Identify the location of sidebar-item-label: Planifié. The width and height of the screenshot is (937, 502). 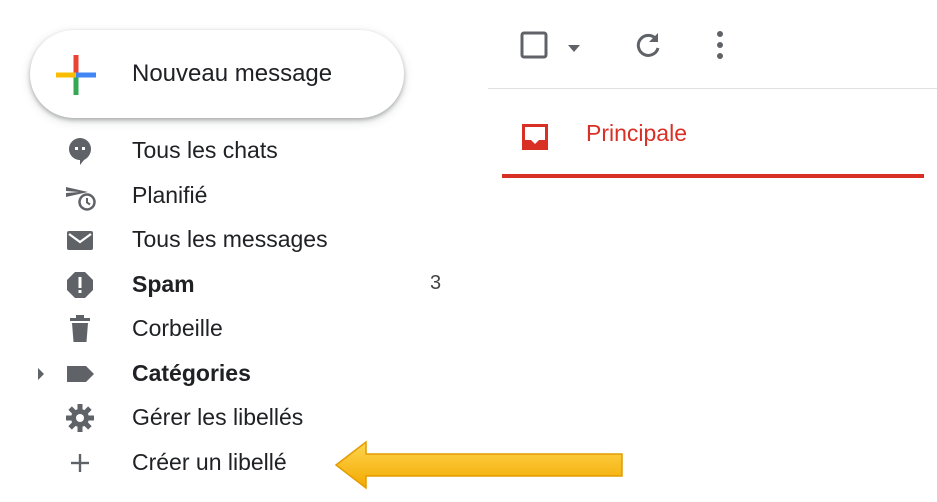
(170, 195).